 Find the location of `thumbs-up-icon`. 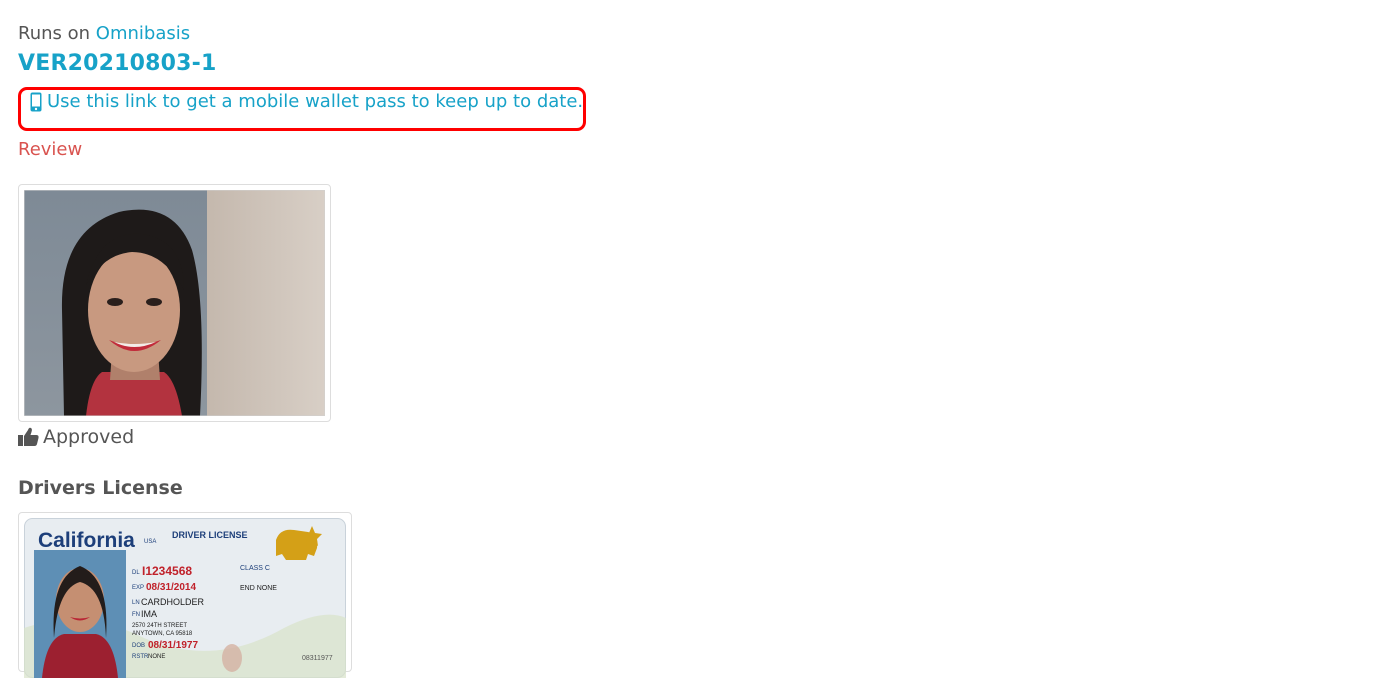

thumbs-up-icon is located at coordinates (28, 436).